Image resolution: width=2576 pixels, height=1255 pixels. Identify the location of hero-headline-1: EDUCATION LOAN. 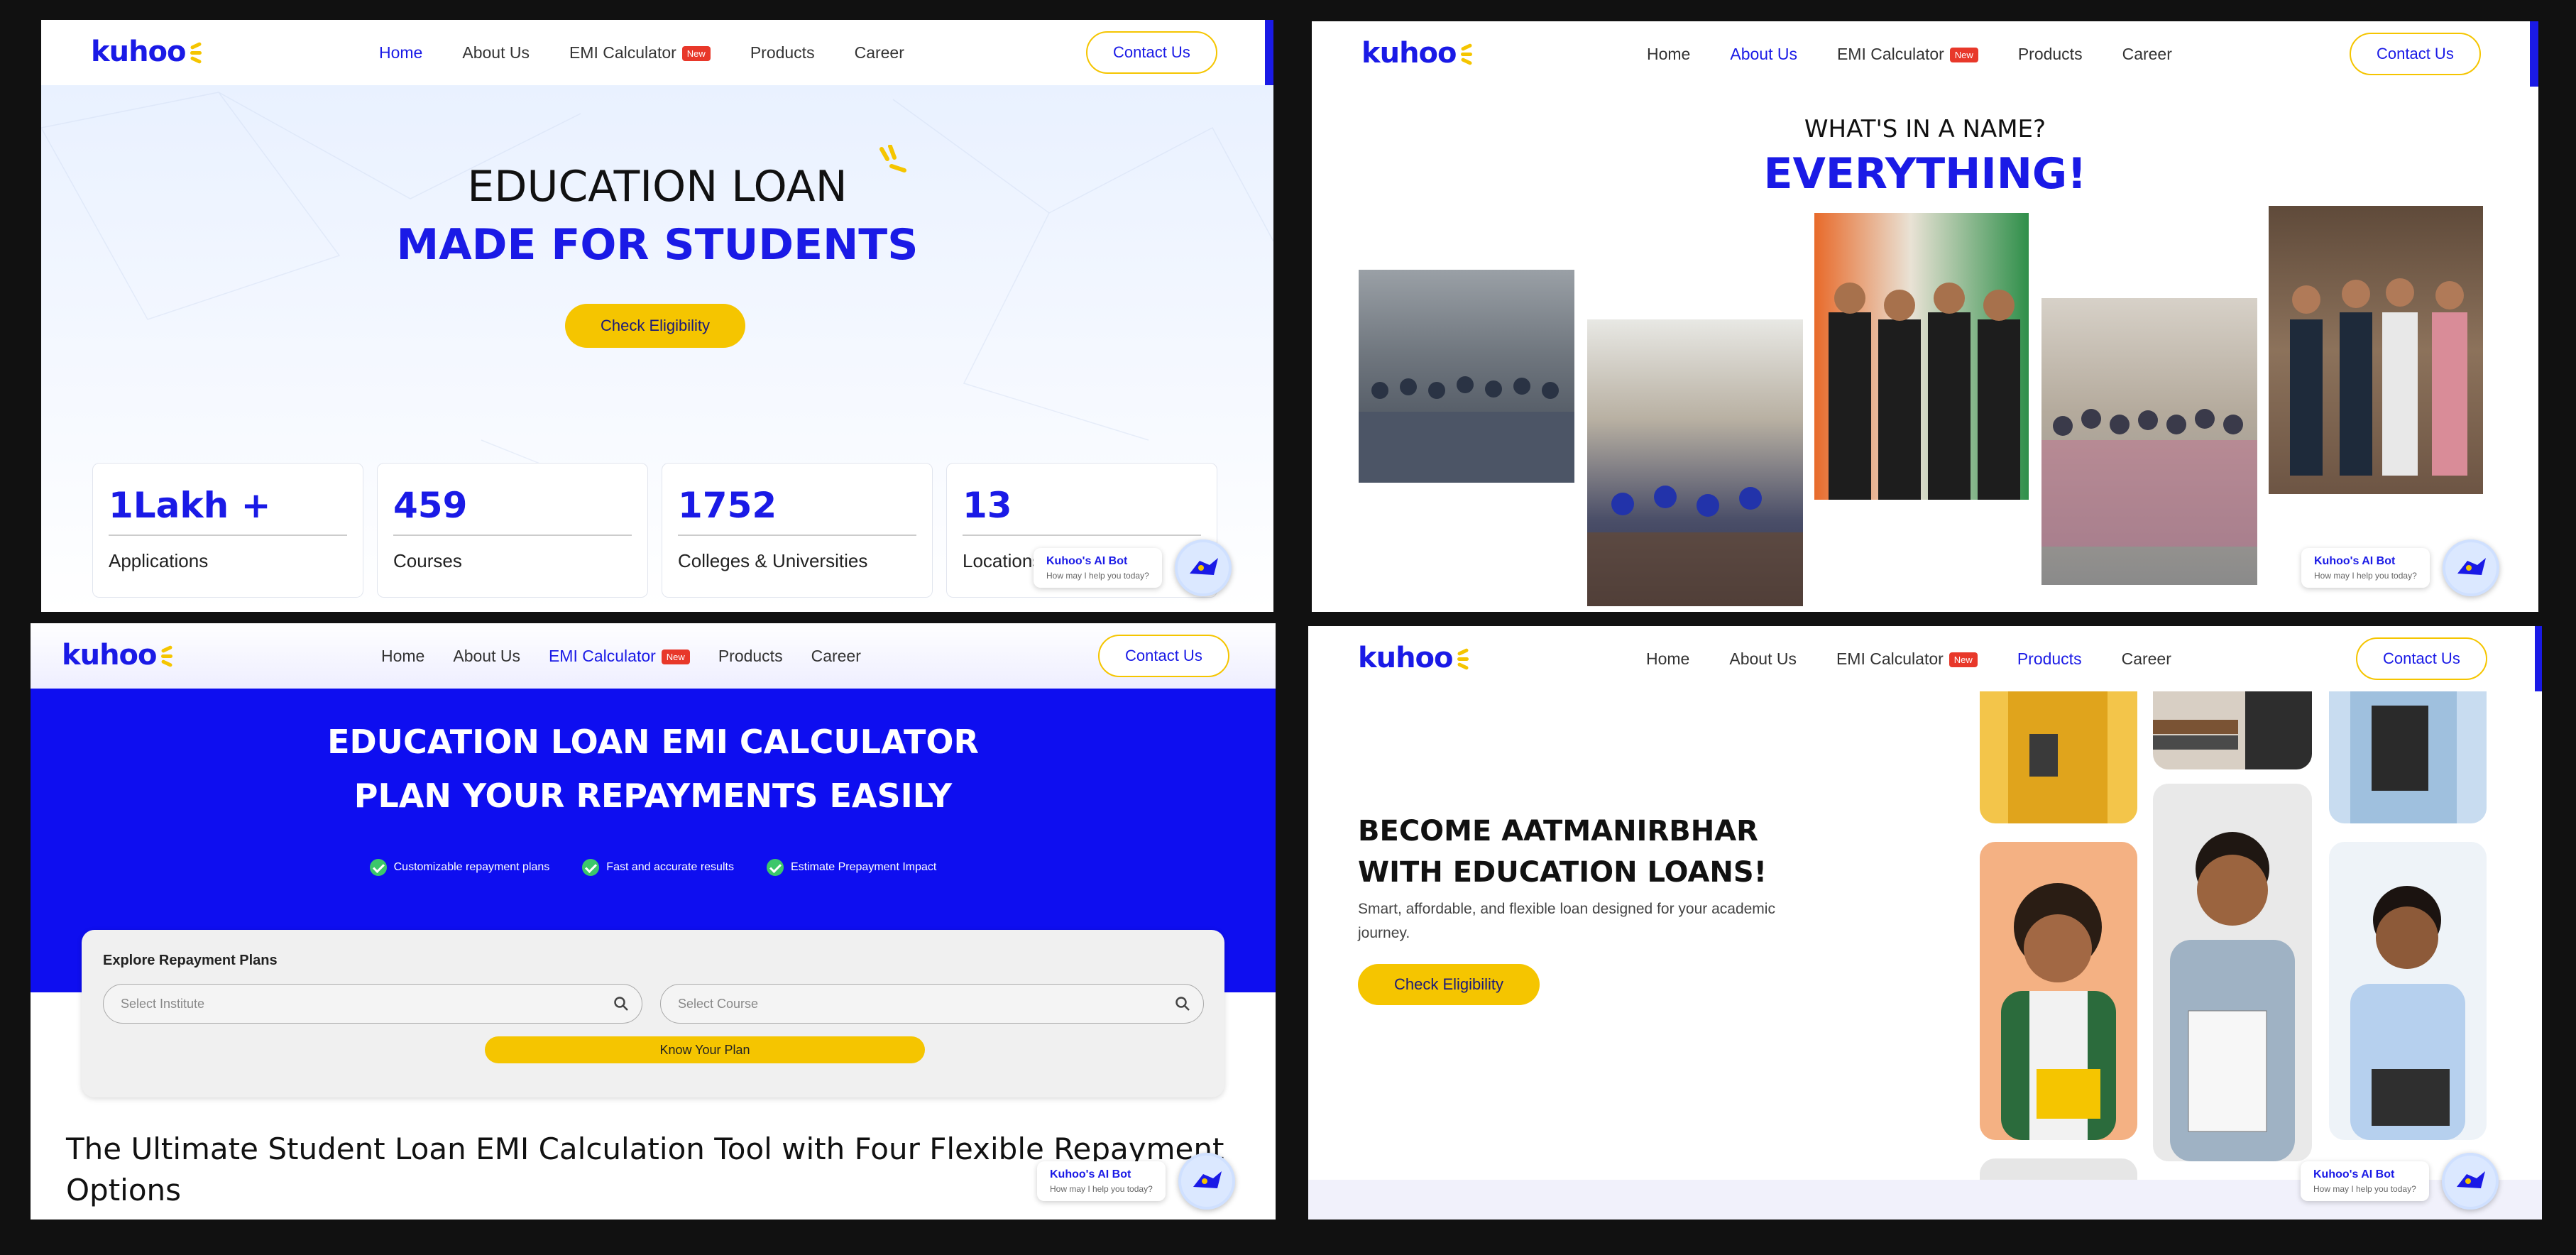
(657, 187).